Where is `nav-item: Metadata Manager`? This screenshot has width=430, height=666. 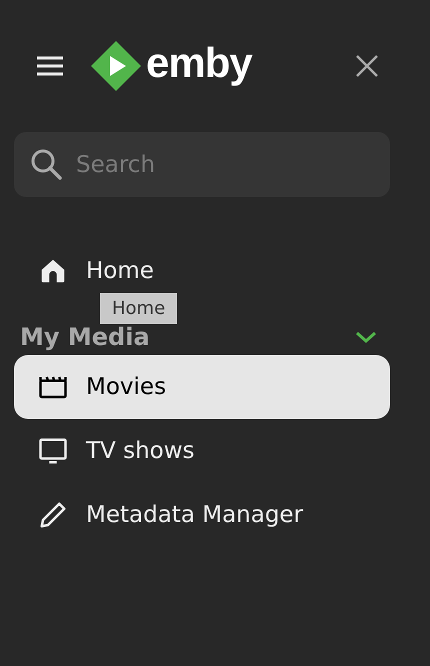
nav-item: Metadata Manager is located at coordinates (202, 515).